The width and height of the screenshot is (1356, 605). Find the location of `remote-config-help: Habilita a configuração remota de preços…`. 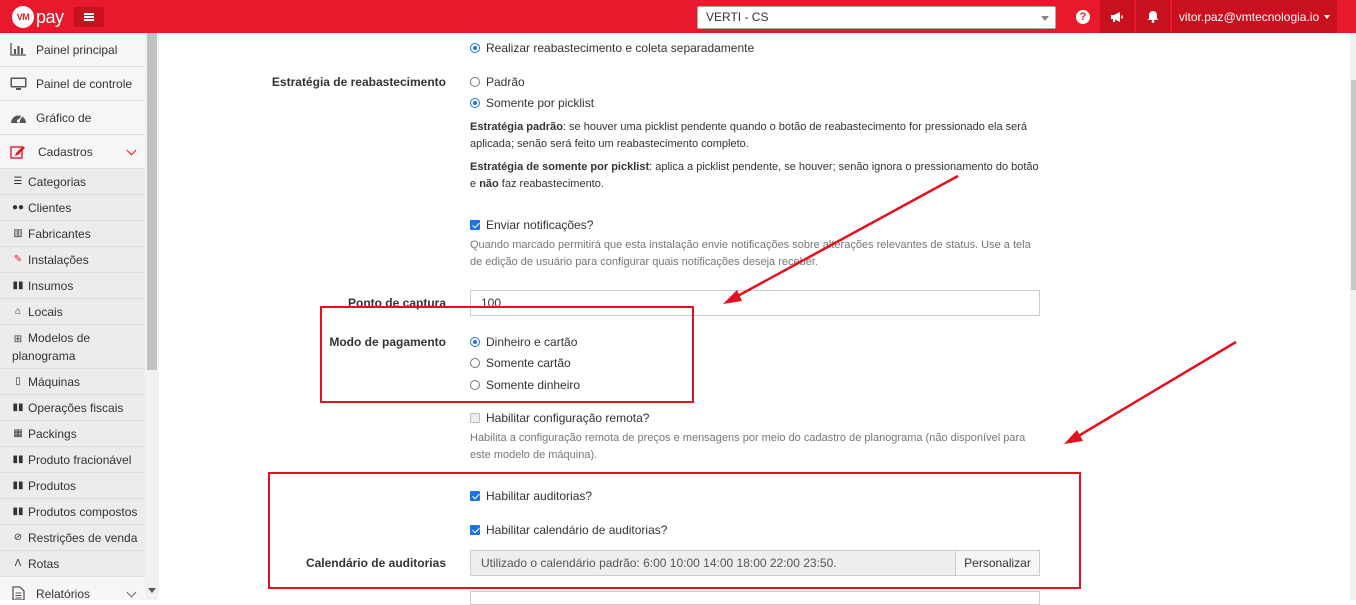

remote-config-help: Habilita a configuração remota de preços… is located at coordinates (748, 446).